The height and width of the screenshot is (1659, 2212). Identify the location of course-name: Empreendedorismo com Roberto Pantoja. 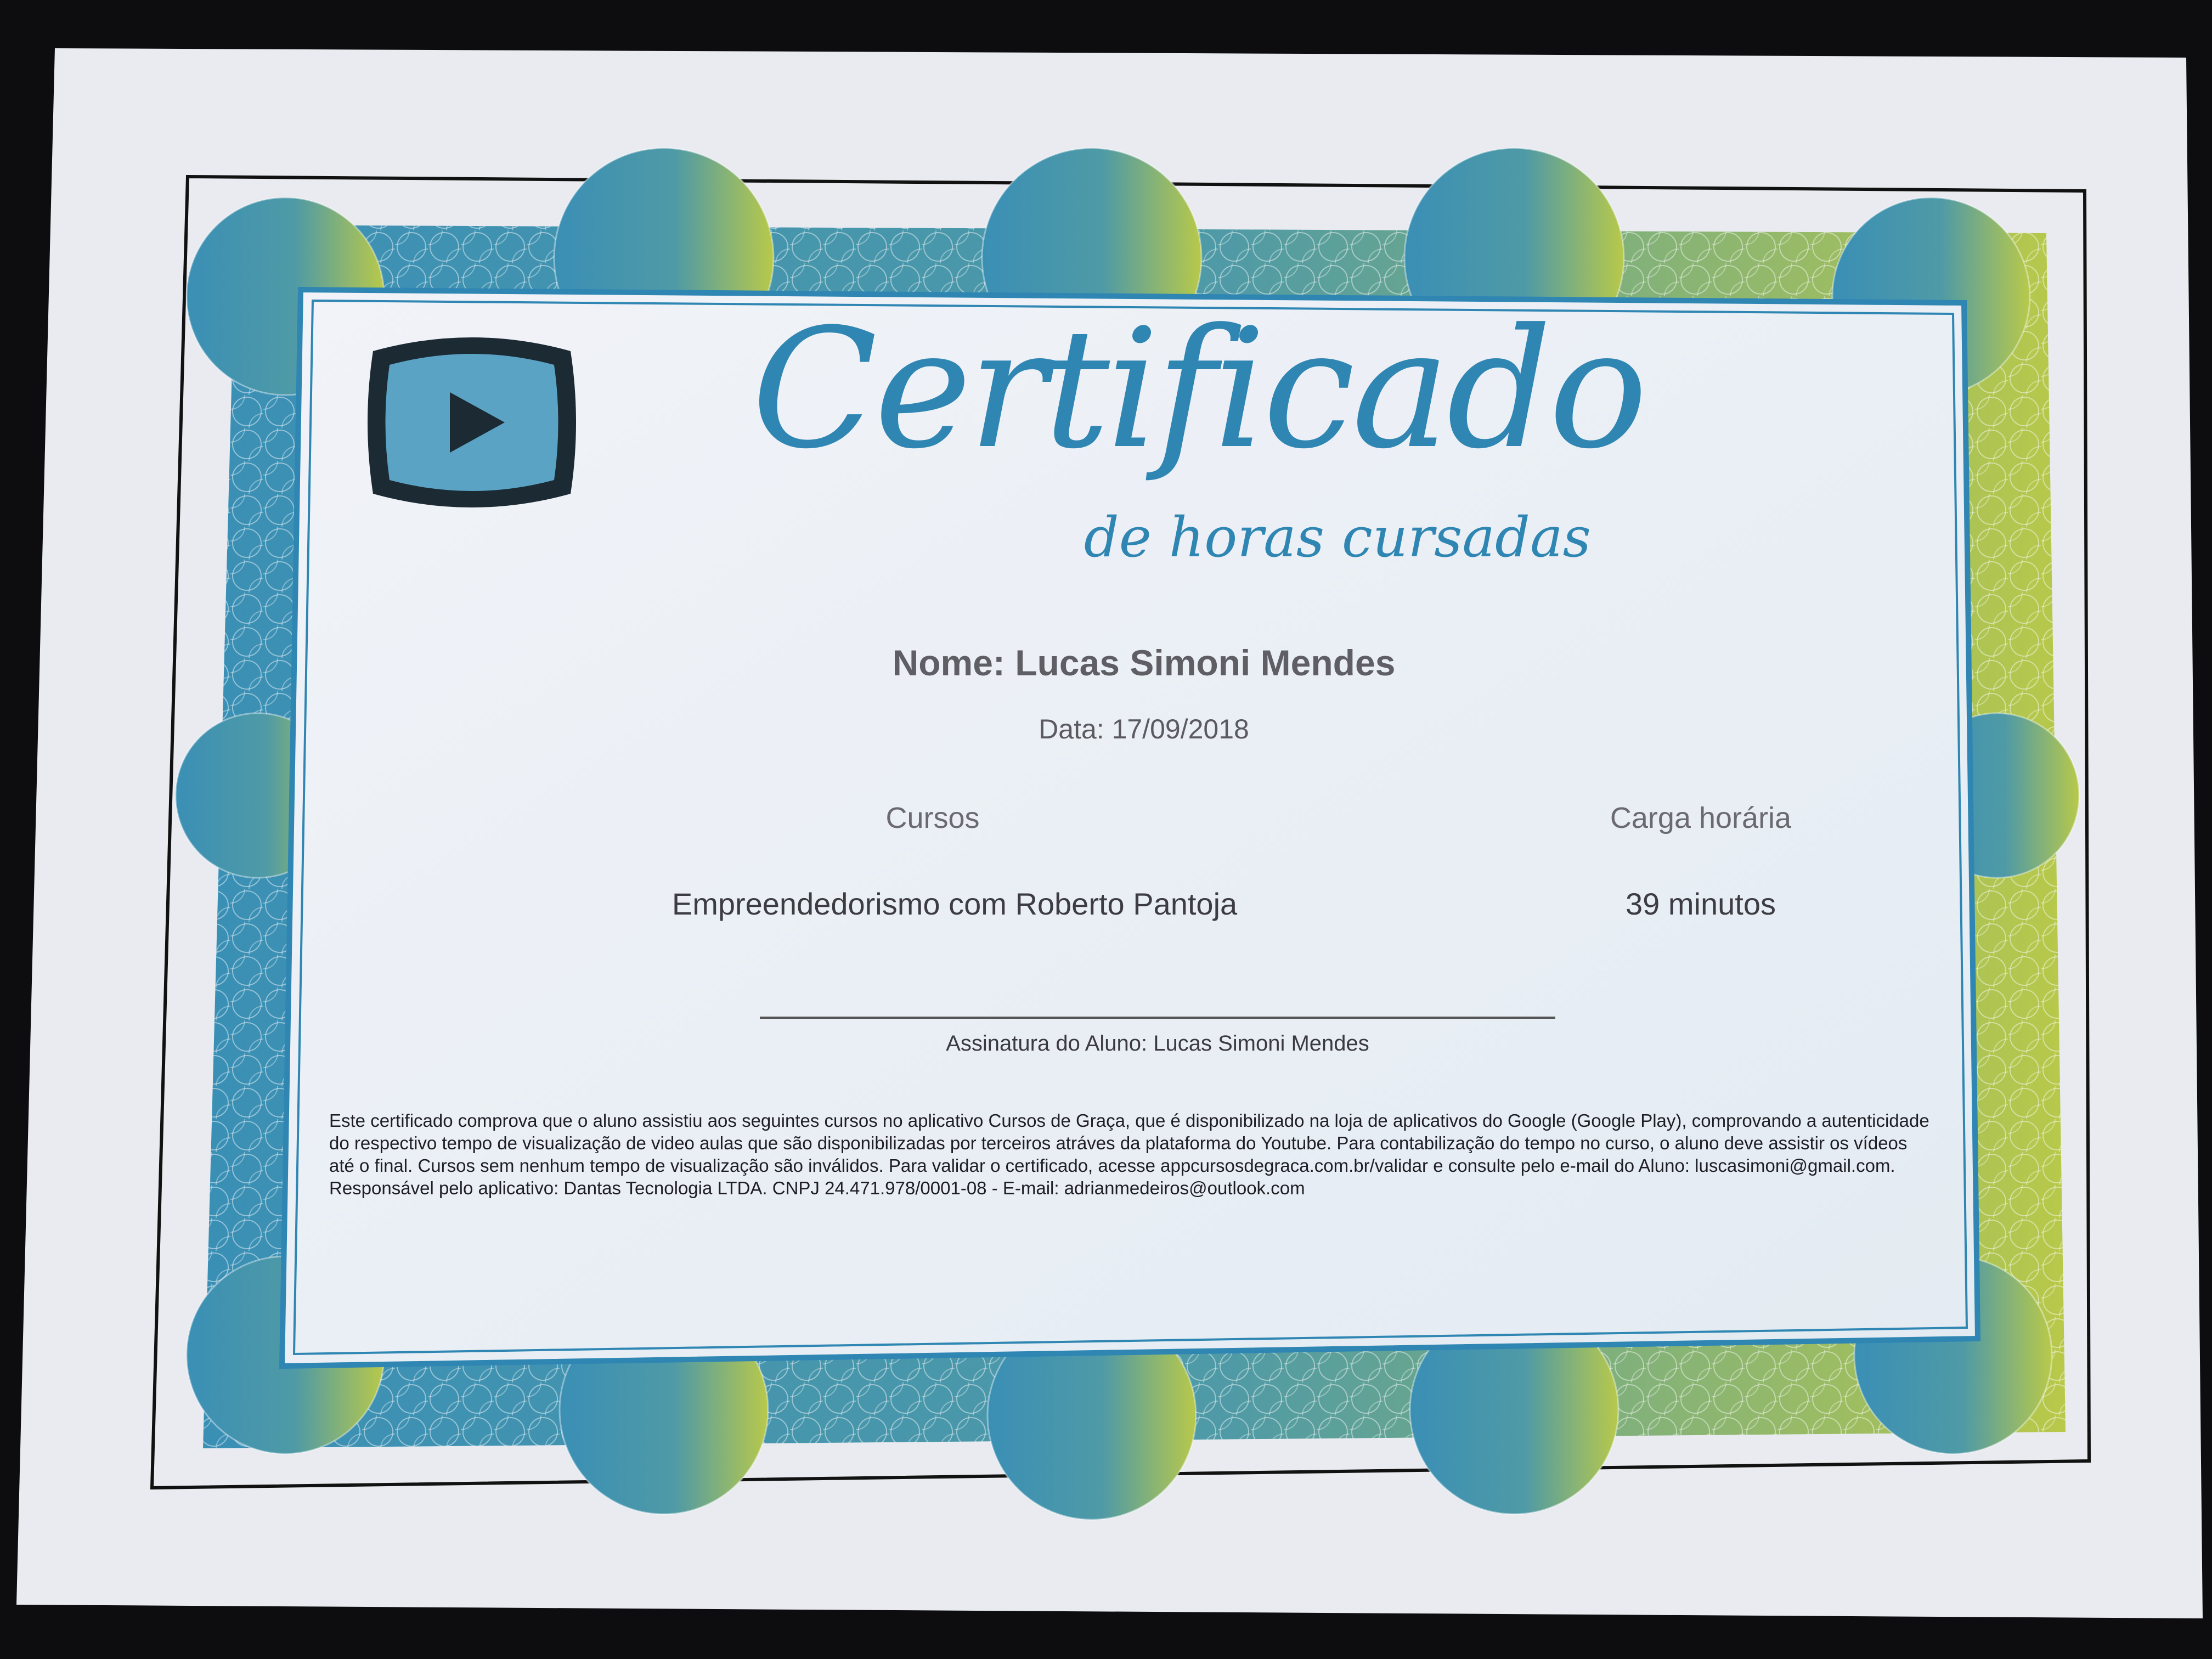
(955, 904).